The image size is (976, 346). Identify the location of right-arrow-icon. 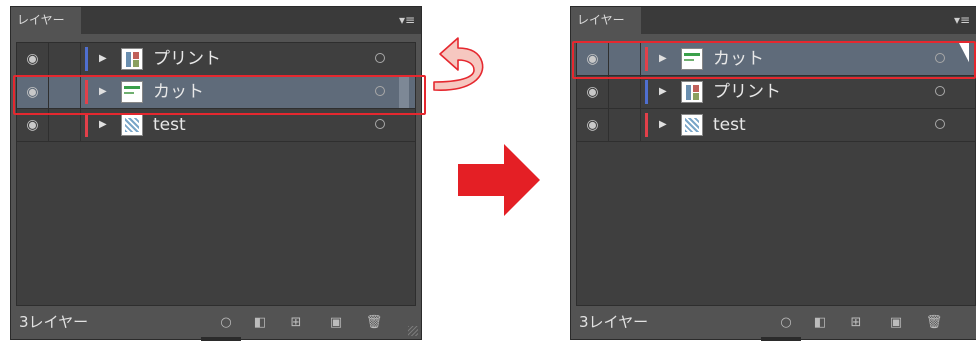
(499, 180).